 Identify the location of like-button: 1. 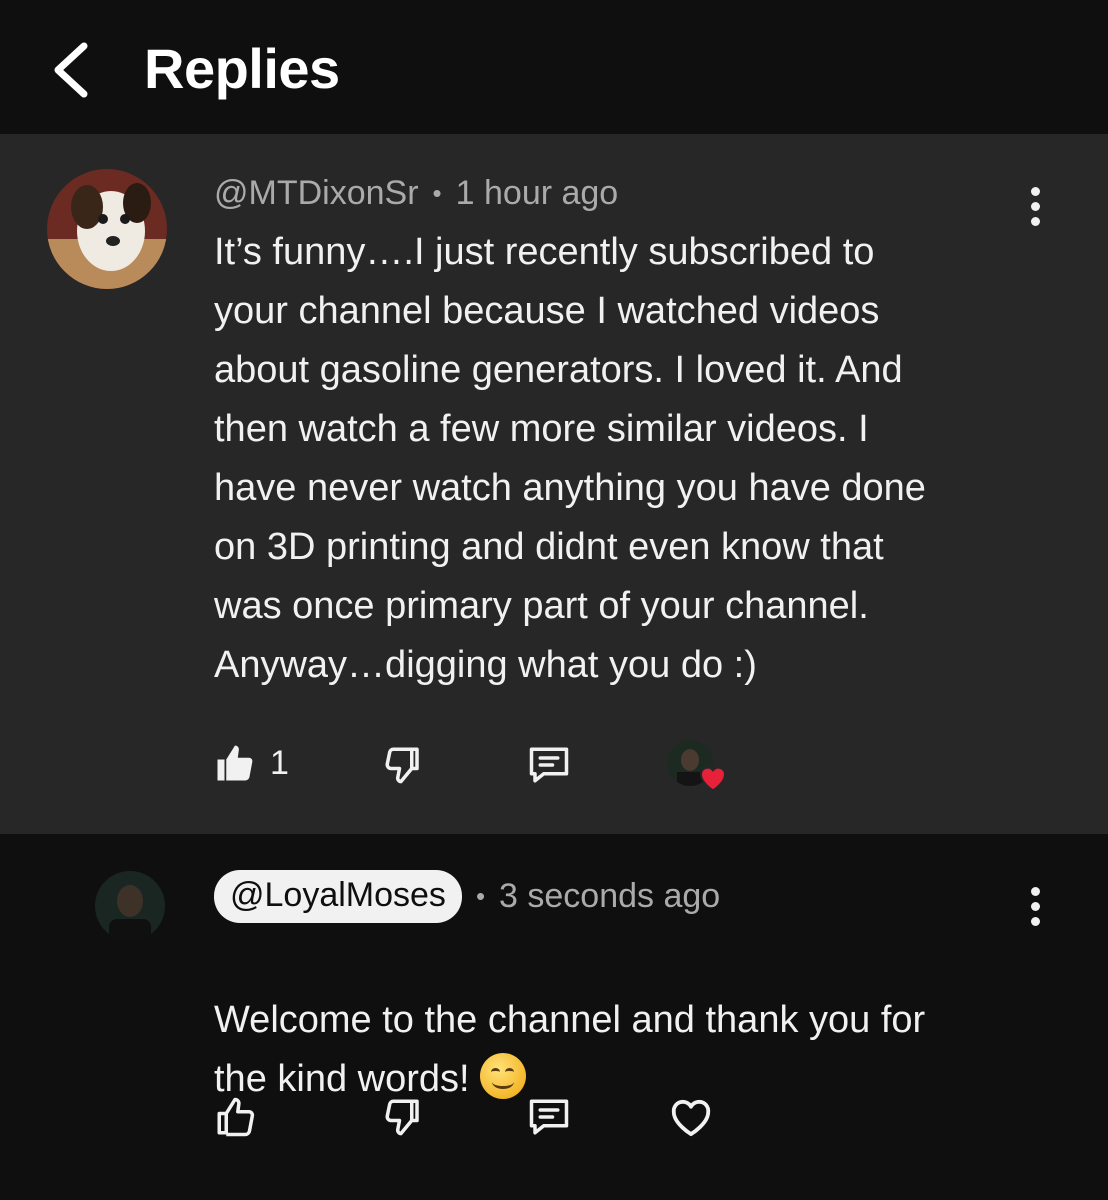
(251, 763).